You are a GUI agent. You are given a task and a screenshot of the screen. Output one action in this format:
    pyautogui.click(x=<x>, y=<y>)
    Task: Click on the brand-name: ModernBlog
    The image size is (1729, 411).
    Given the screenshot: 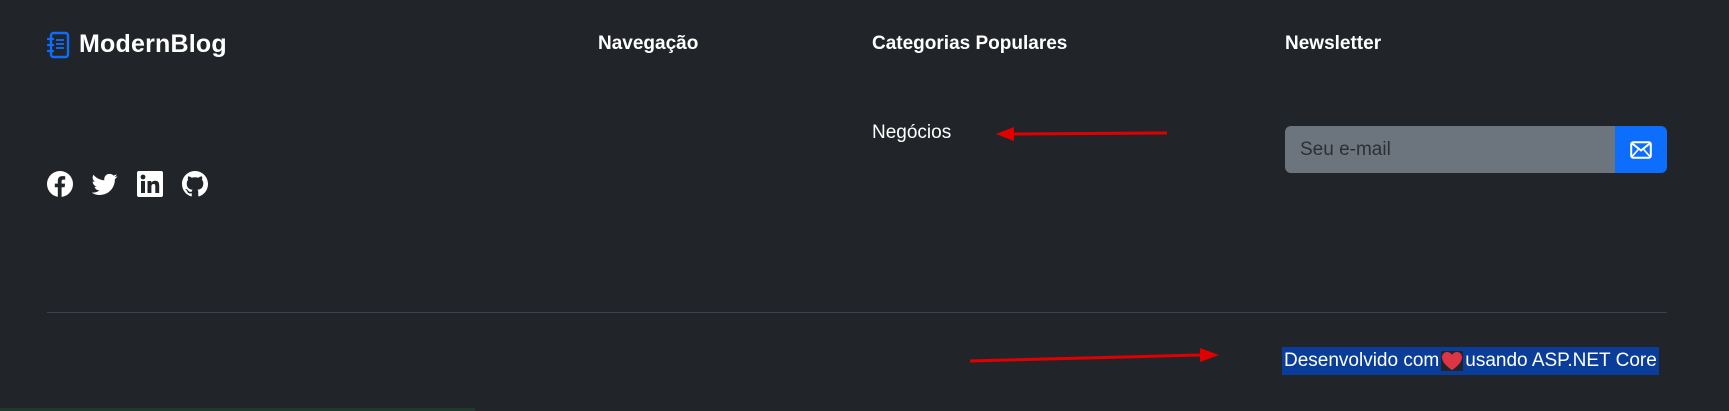 What is the action you would take?
    pyautogui.click(x=153, y=44)
    